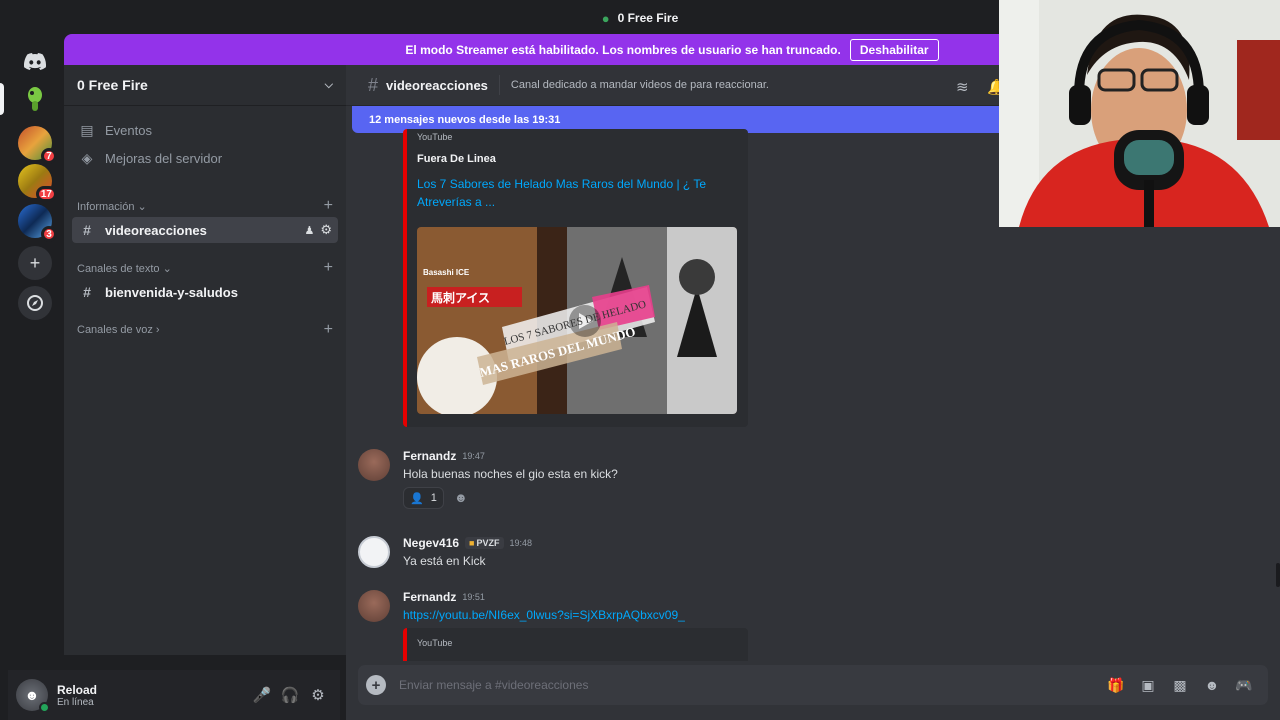 Image resolution: width=1280 pixels, height=720 pixels. What do you see at coordinates (2, 99) in the screenshot?
I see `active-server-indicator` at bounding box center [2, 99].